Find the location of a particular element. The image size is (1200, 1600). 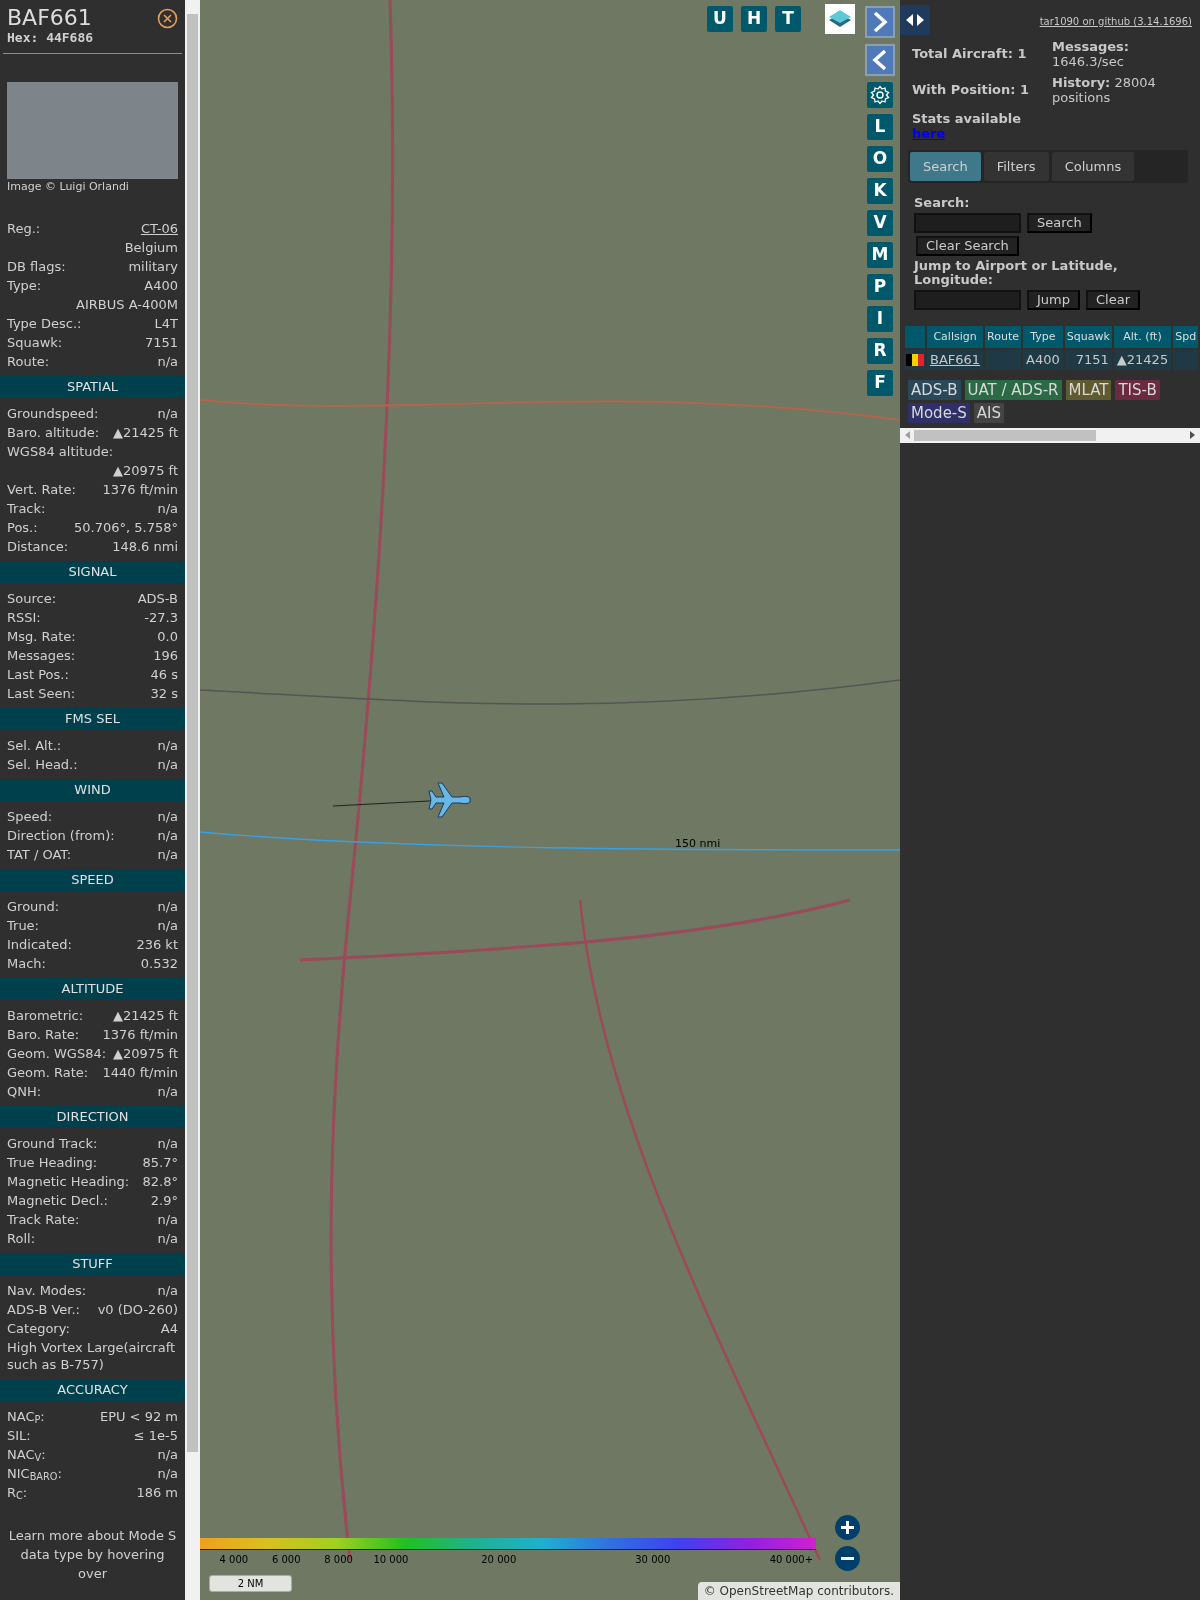

airplane-icon is located at coordinates (450, 800).